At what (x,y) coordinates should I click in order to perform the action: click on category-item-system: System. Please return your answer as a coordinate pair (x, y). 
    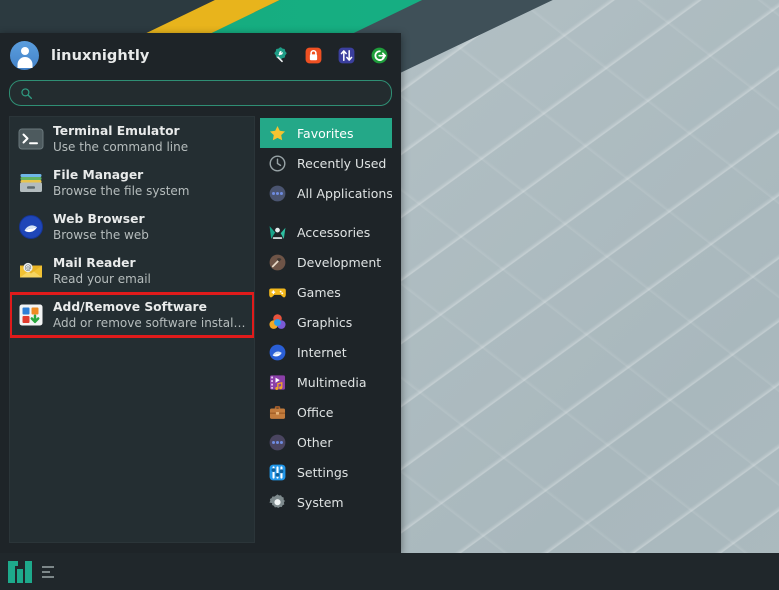
    Looking at the image, I should click on (326, 502).